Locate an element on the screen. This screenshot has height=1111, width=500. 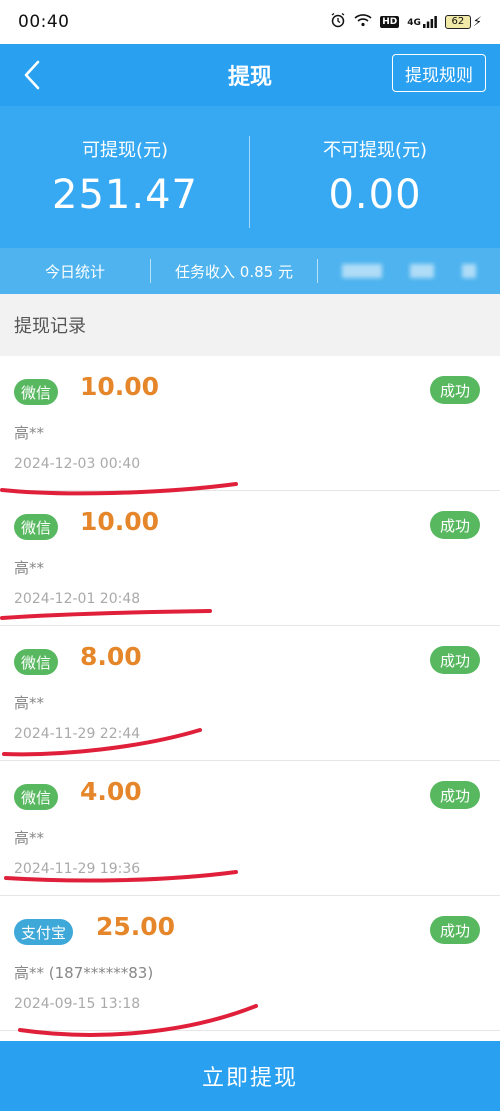
signal-icon: 4G is located at coordinates (422, 22).